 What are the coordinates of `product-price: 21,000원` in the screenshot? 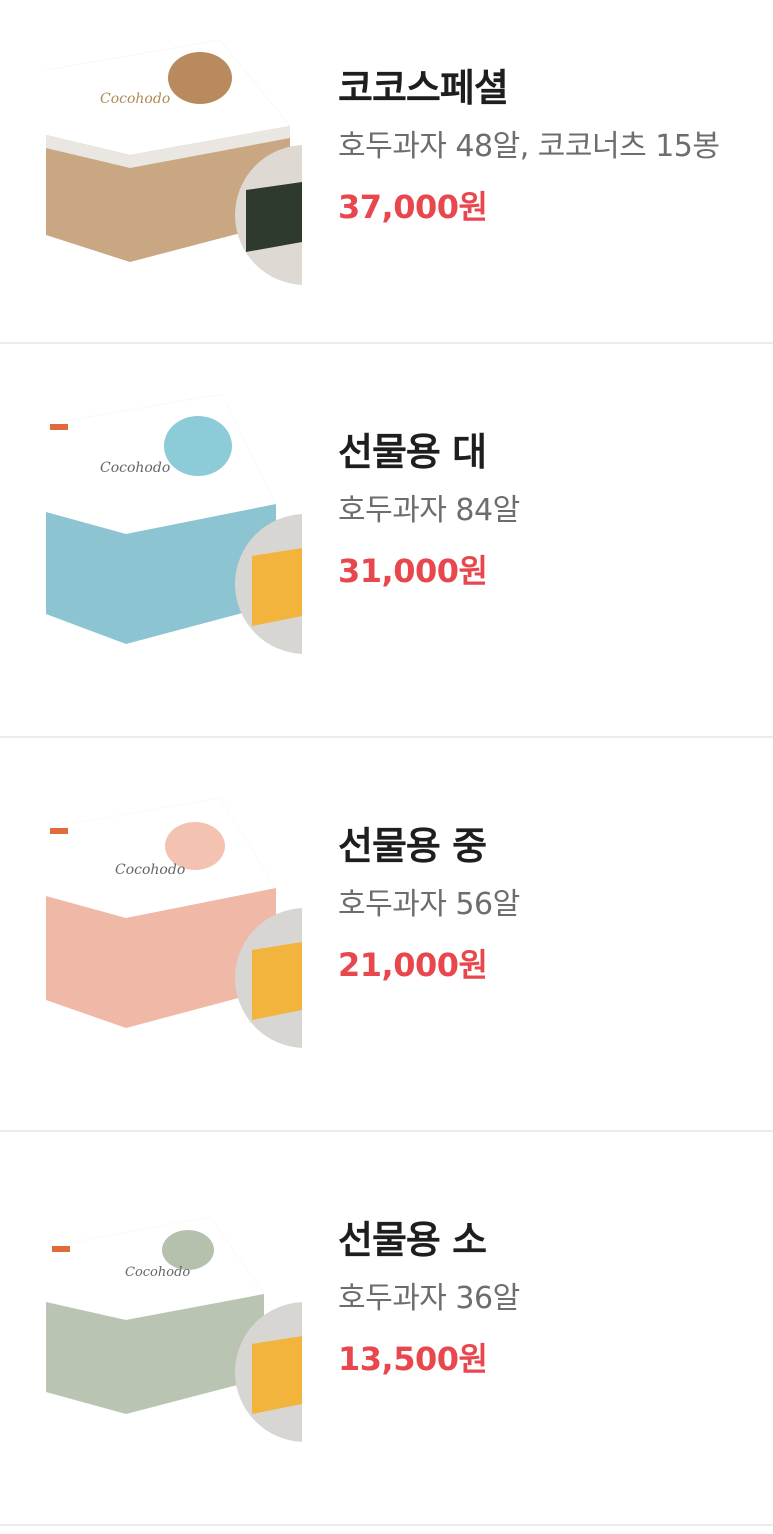 It's located at (413, 965).